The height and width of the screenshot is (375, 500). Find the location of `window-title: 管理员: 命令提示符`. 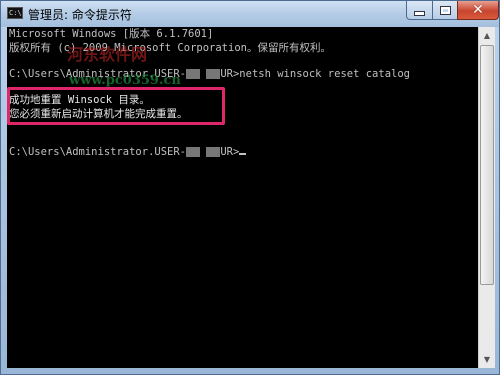

window-title: 管理员: 命令提示符 is located at coordinates (80, 15).